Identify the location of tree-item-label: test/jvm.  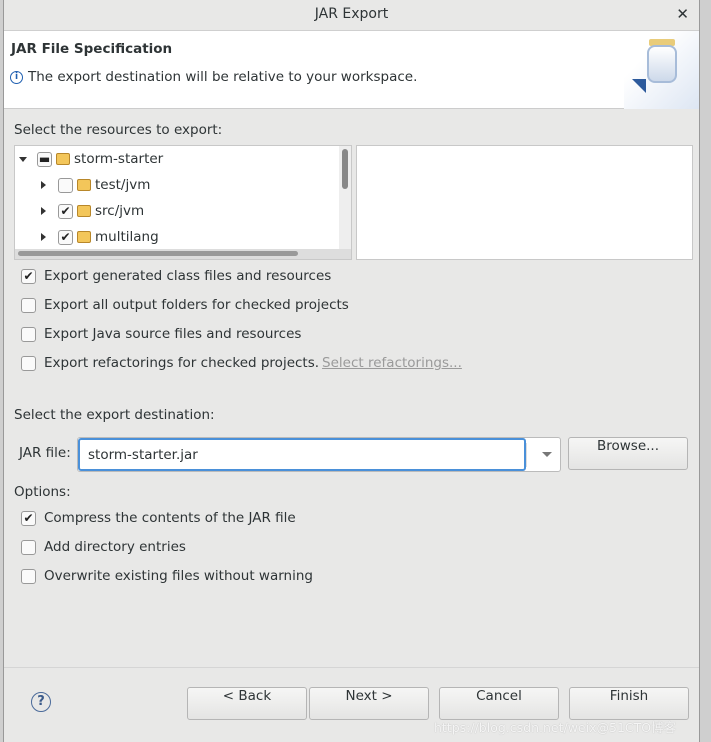
(123, 185).